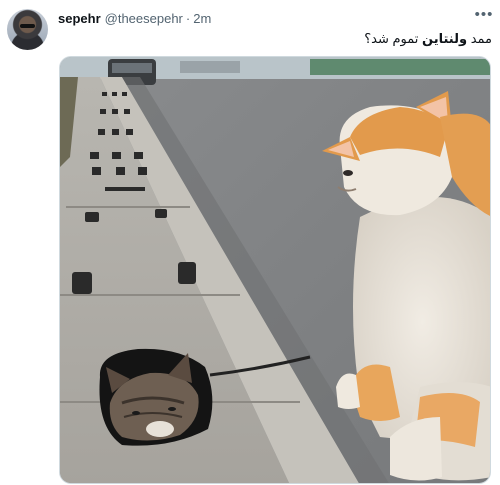 The height and width of the screenshot is (485, 500). I want to click on tweet-text-bold: ولنتاین, so click(445, 38).